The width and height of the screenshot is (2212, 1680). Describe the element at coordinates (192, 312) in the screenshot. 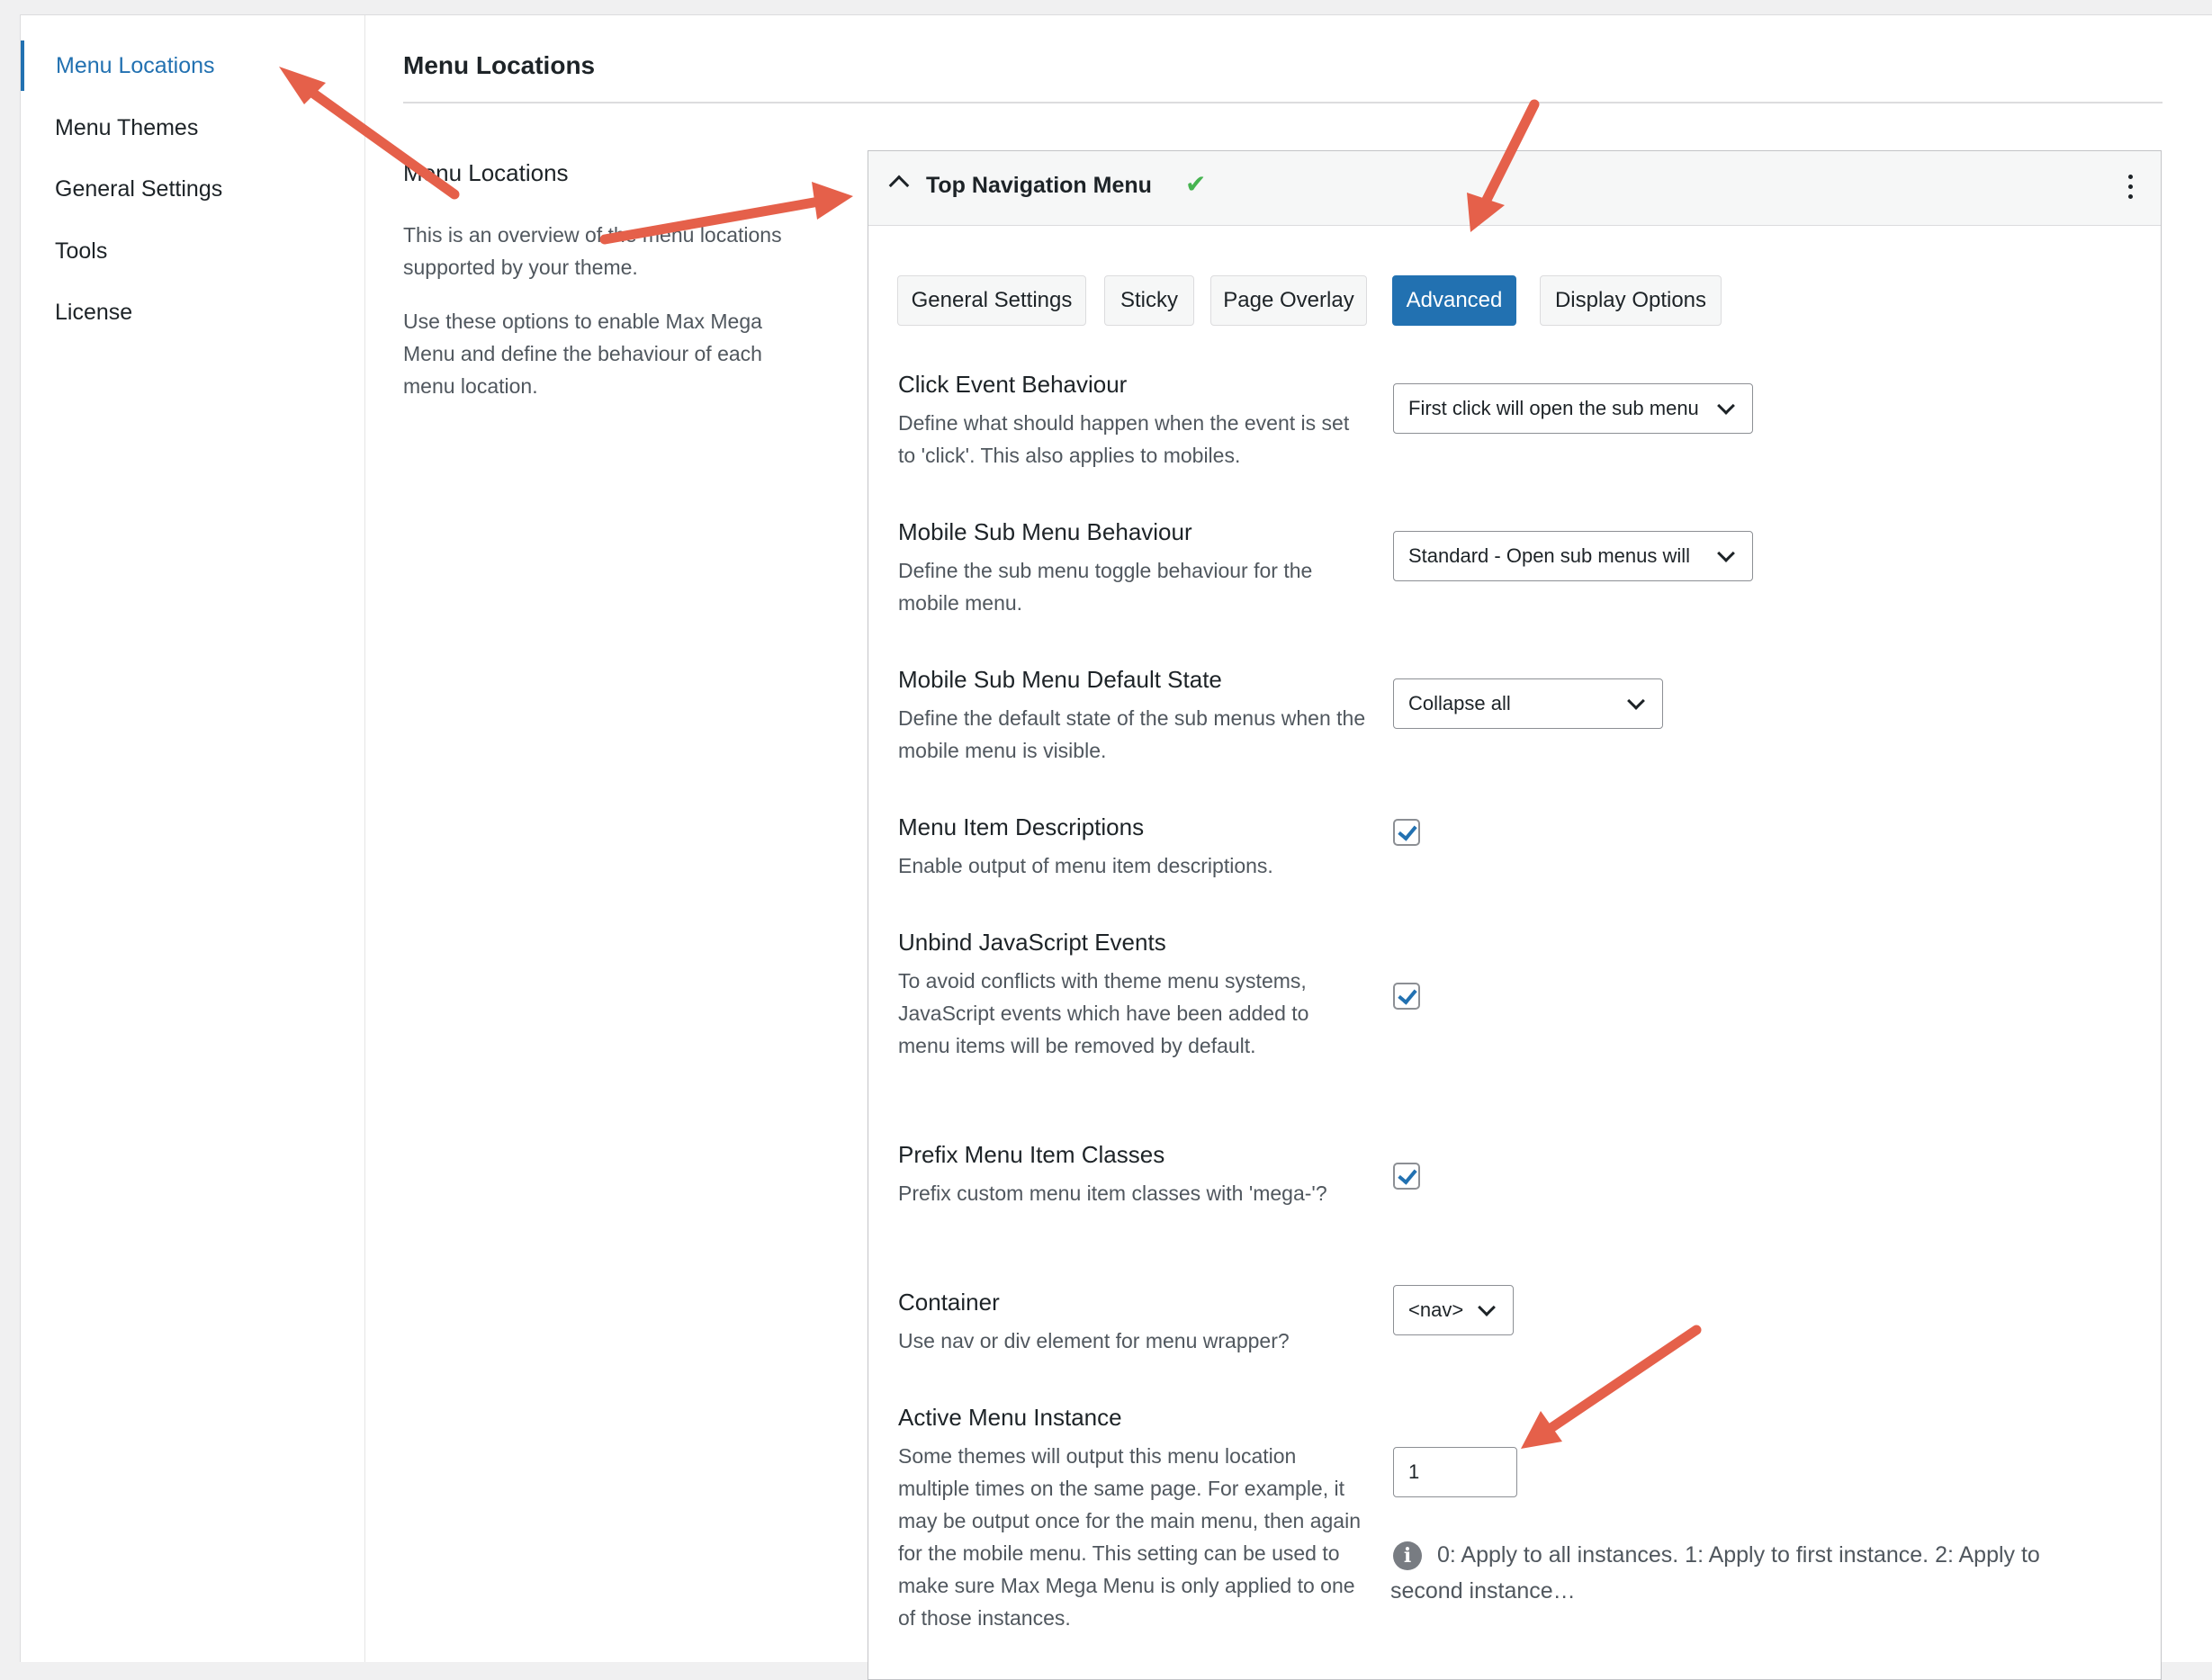

I see `sidebar-item-license: License` at that location.